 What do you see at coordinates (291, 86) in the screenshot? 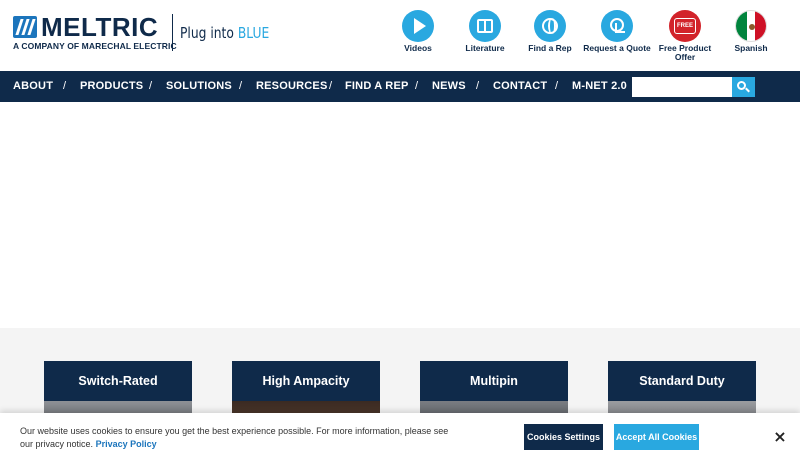
I see `nav-item-resources: RESOURCES` at bounding box center [291, 86].